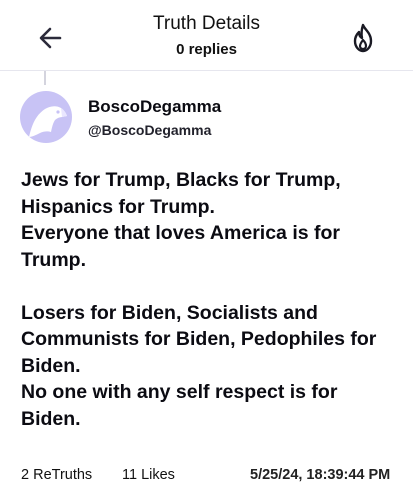  Describe the element at coordinates (211, 286) in the screenshot. I see `post-paragraph-gap` at that location.